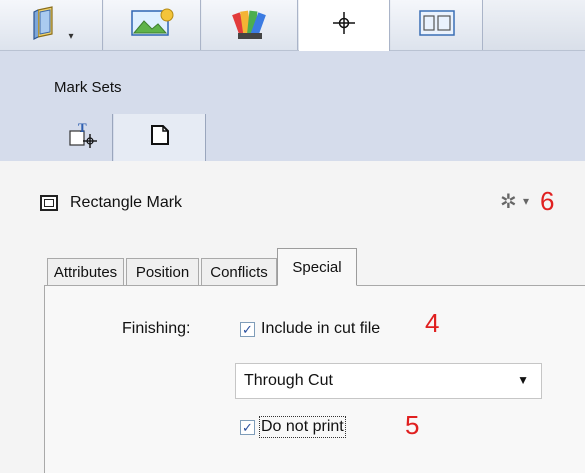 The height and width of the screenshot is (473, 585). I want to click on text-mark-button: T, so click(83, 137).